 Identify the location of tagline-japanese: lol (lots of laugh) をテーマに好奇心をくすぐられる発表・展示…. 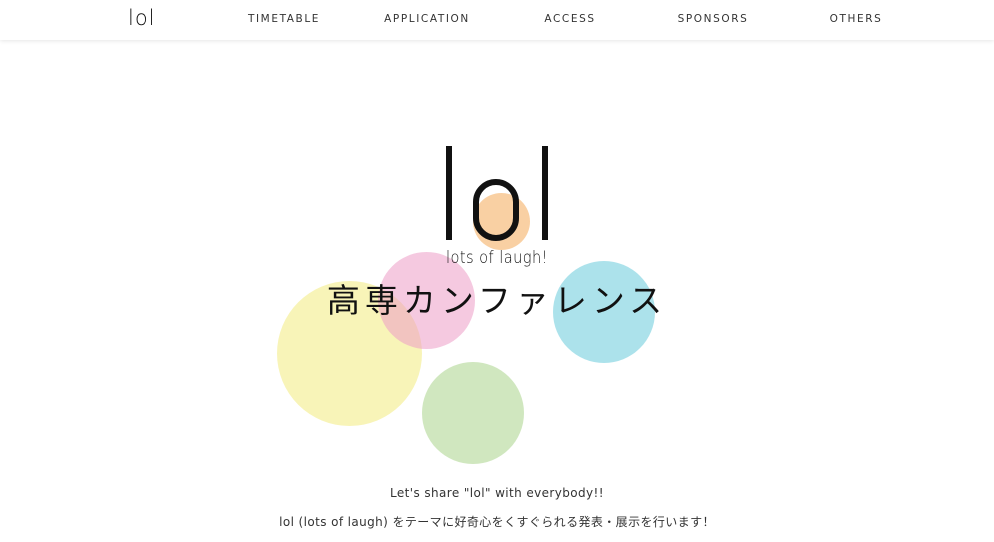
(497, 522).